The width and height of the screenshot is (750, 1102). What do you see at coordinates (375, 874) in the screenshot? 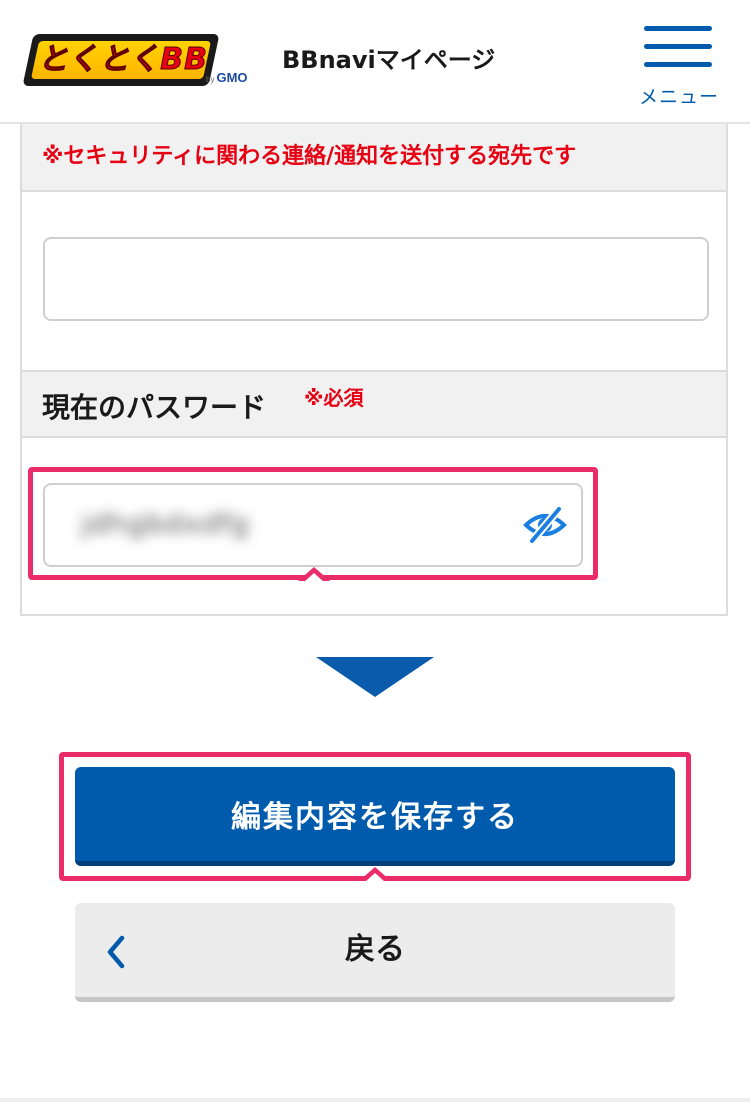
I see `save-highlight-pointer` at bounding box center [375, 874].